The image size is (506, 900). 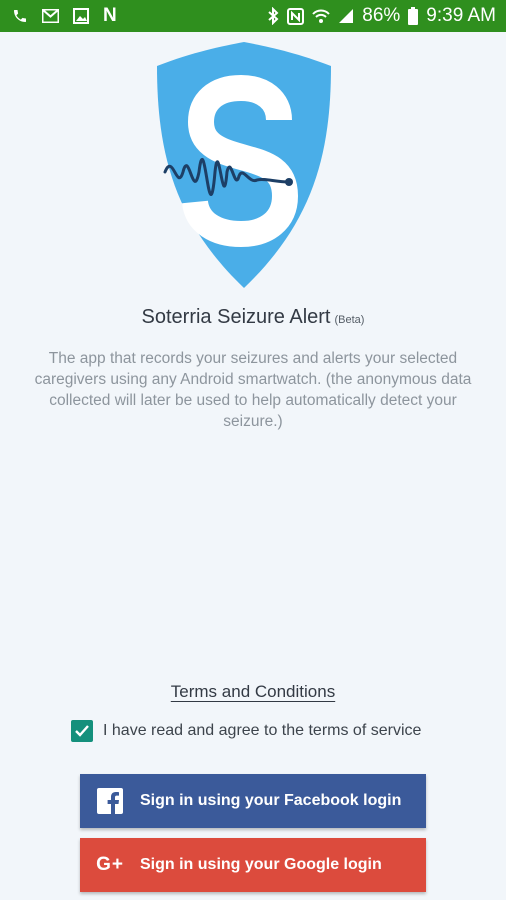 What do you see at coordinates (81, 16) in the screenshot?
I see `image-icon` at bounding box center [81, 16].